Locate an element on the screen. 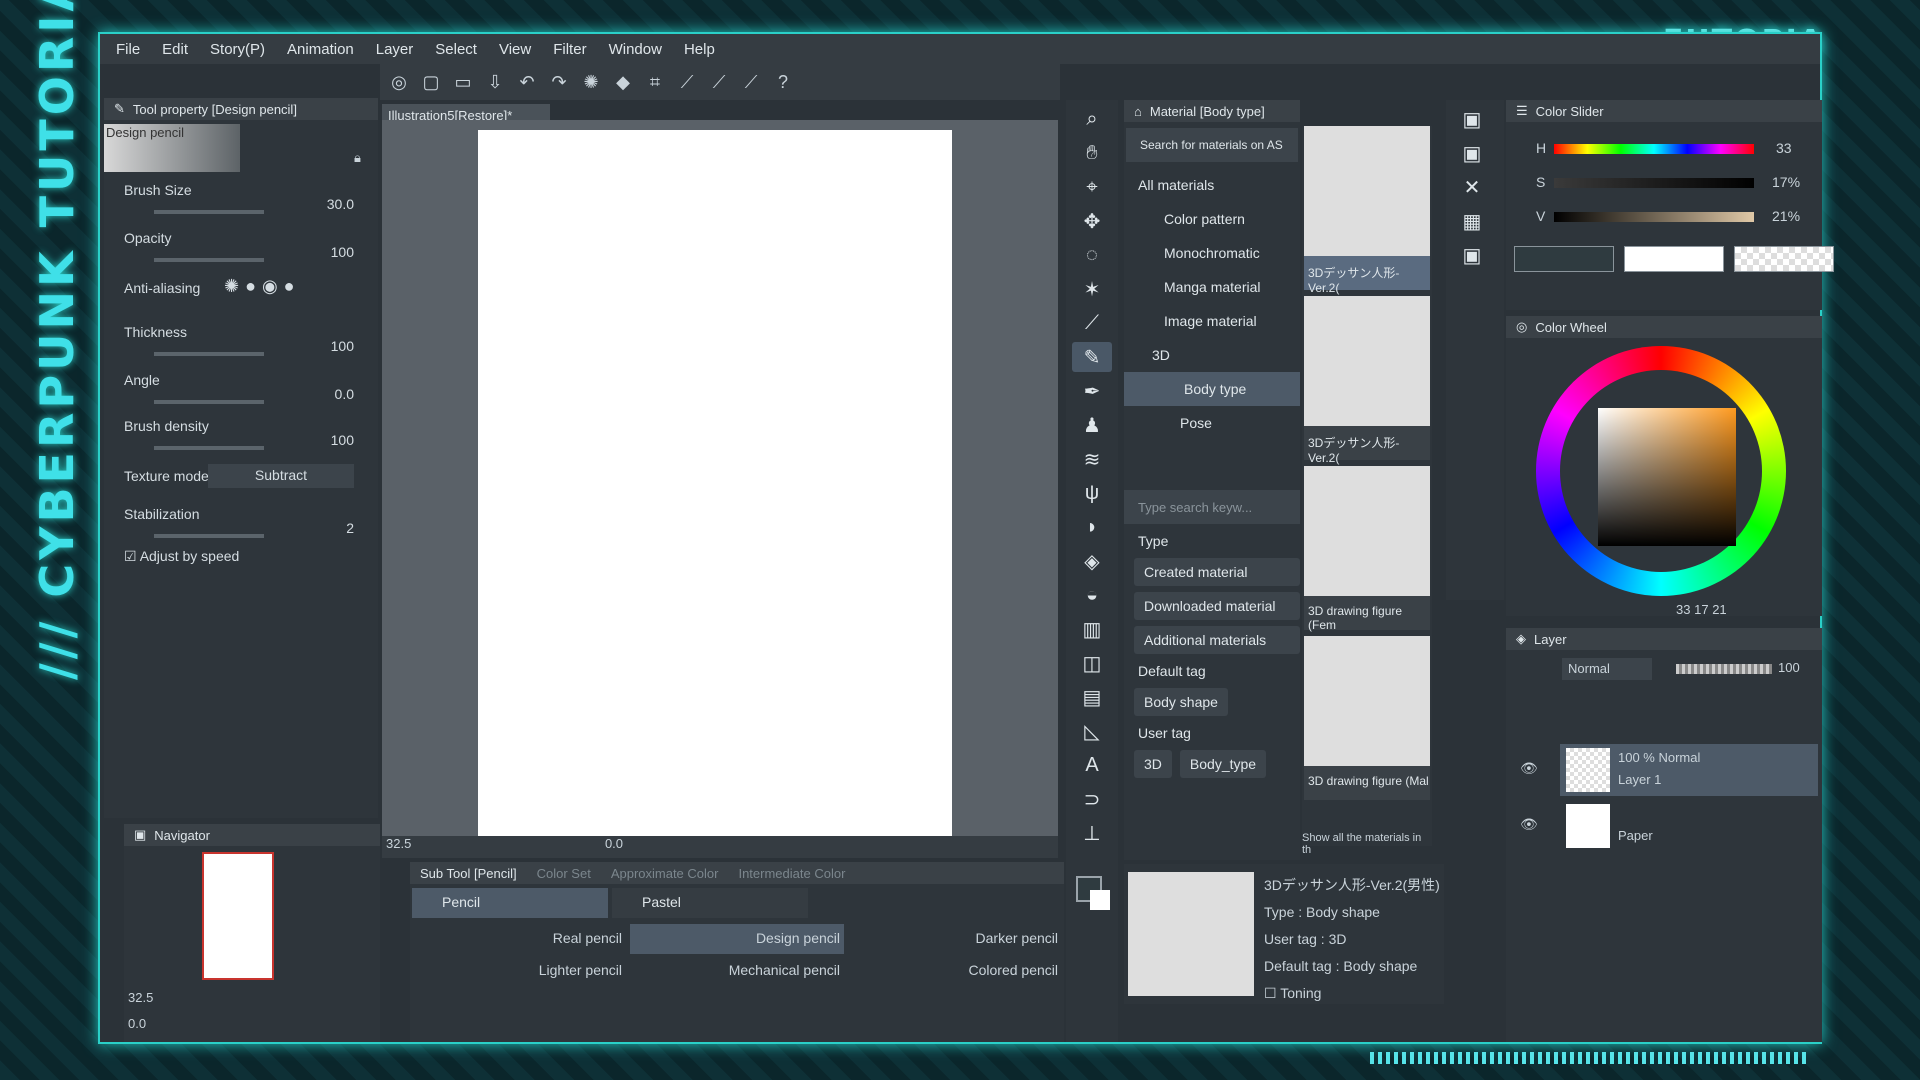 The width and height of the screenshot is (1920, 1080). sub-color-chip is located at coordinates (1674, 259).